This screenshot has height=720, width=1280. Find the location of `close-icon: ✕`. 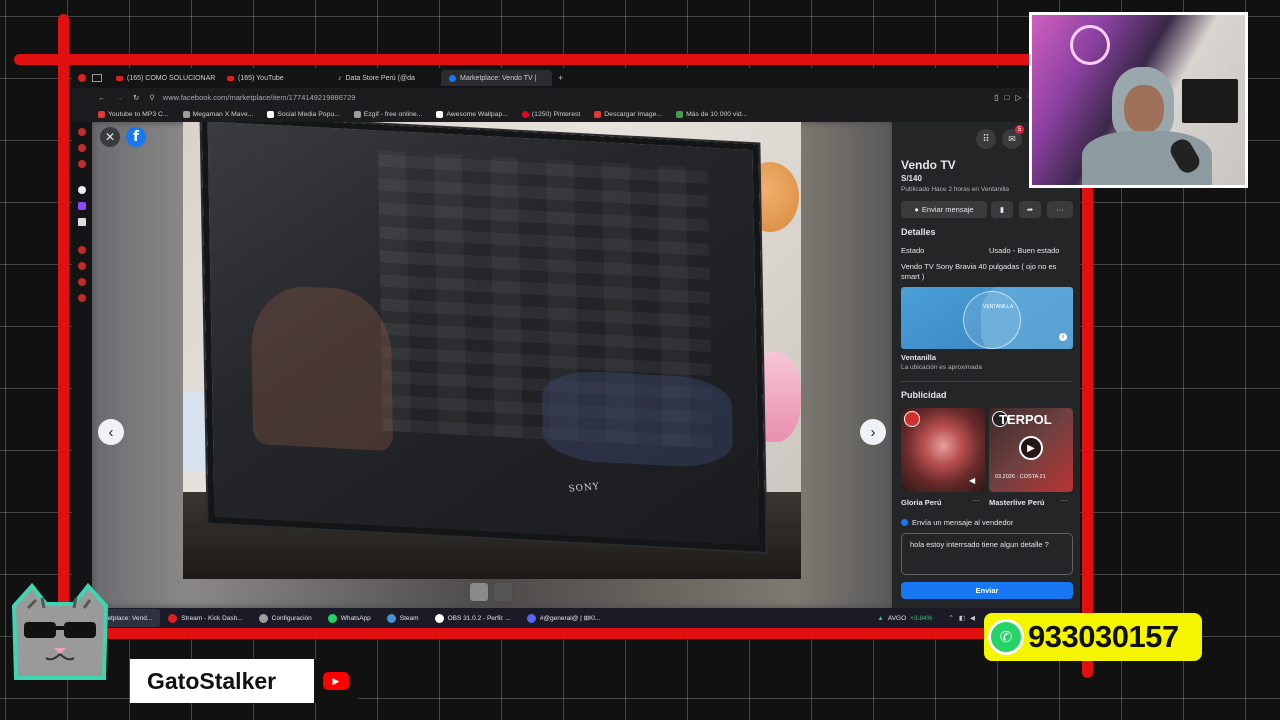

close-icon: ✕ is located at coordinates (110, 137).